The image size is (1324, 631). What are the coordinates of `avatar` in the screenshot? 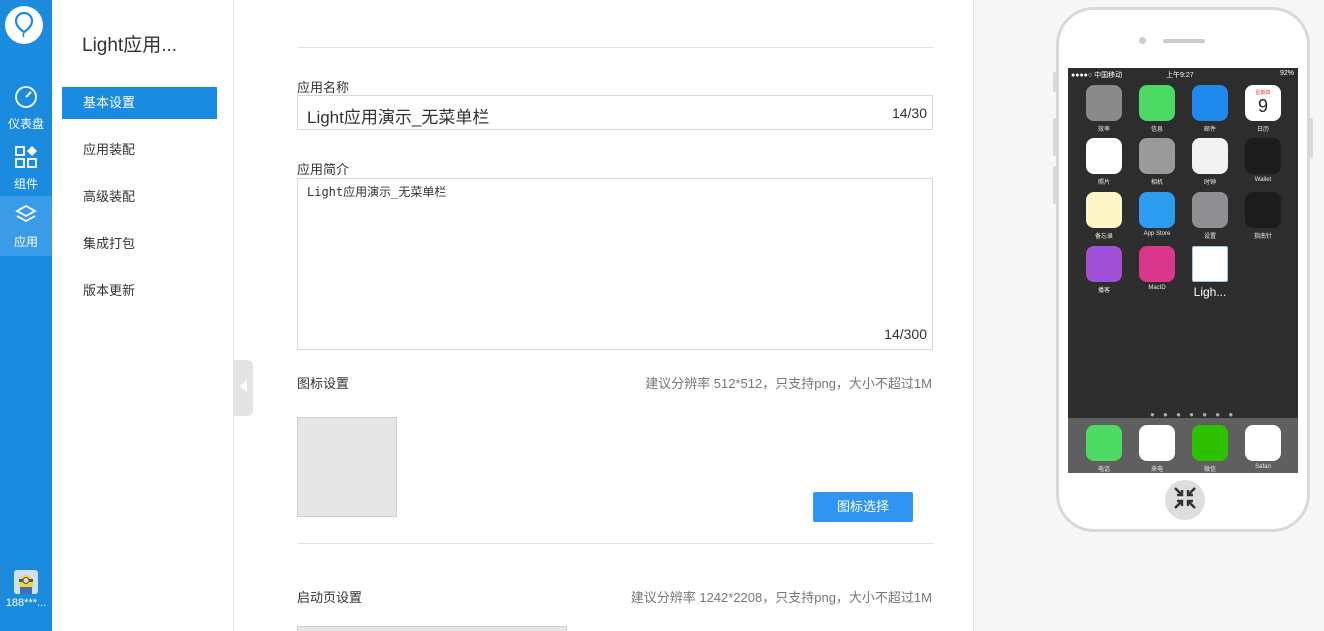 It's located at (26, 582).